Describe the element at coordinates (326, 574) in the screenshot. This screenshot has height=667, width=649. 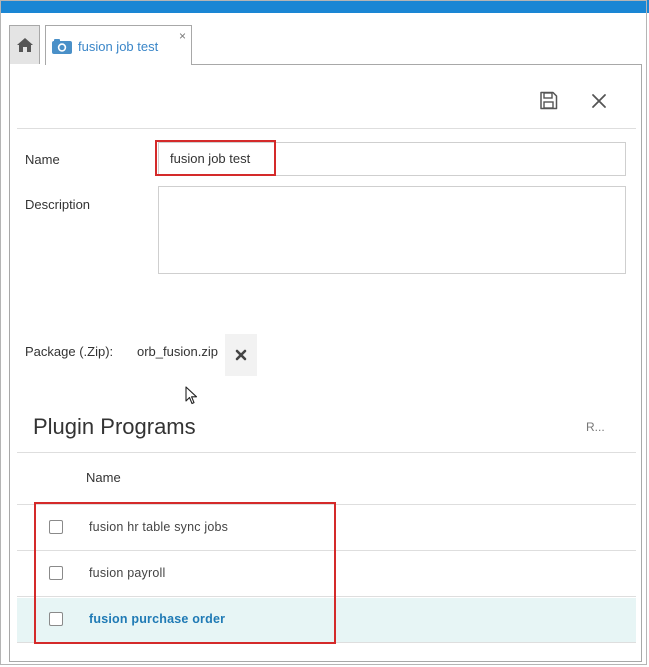
I see `table-row: fusion payroll` at that location.